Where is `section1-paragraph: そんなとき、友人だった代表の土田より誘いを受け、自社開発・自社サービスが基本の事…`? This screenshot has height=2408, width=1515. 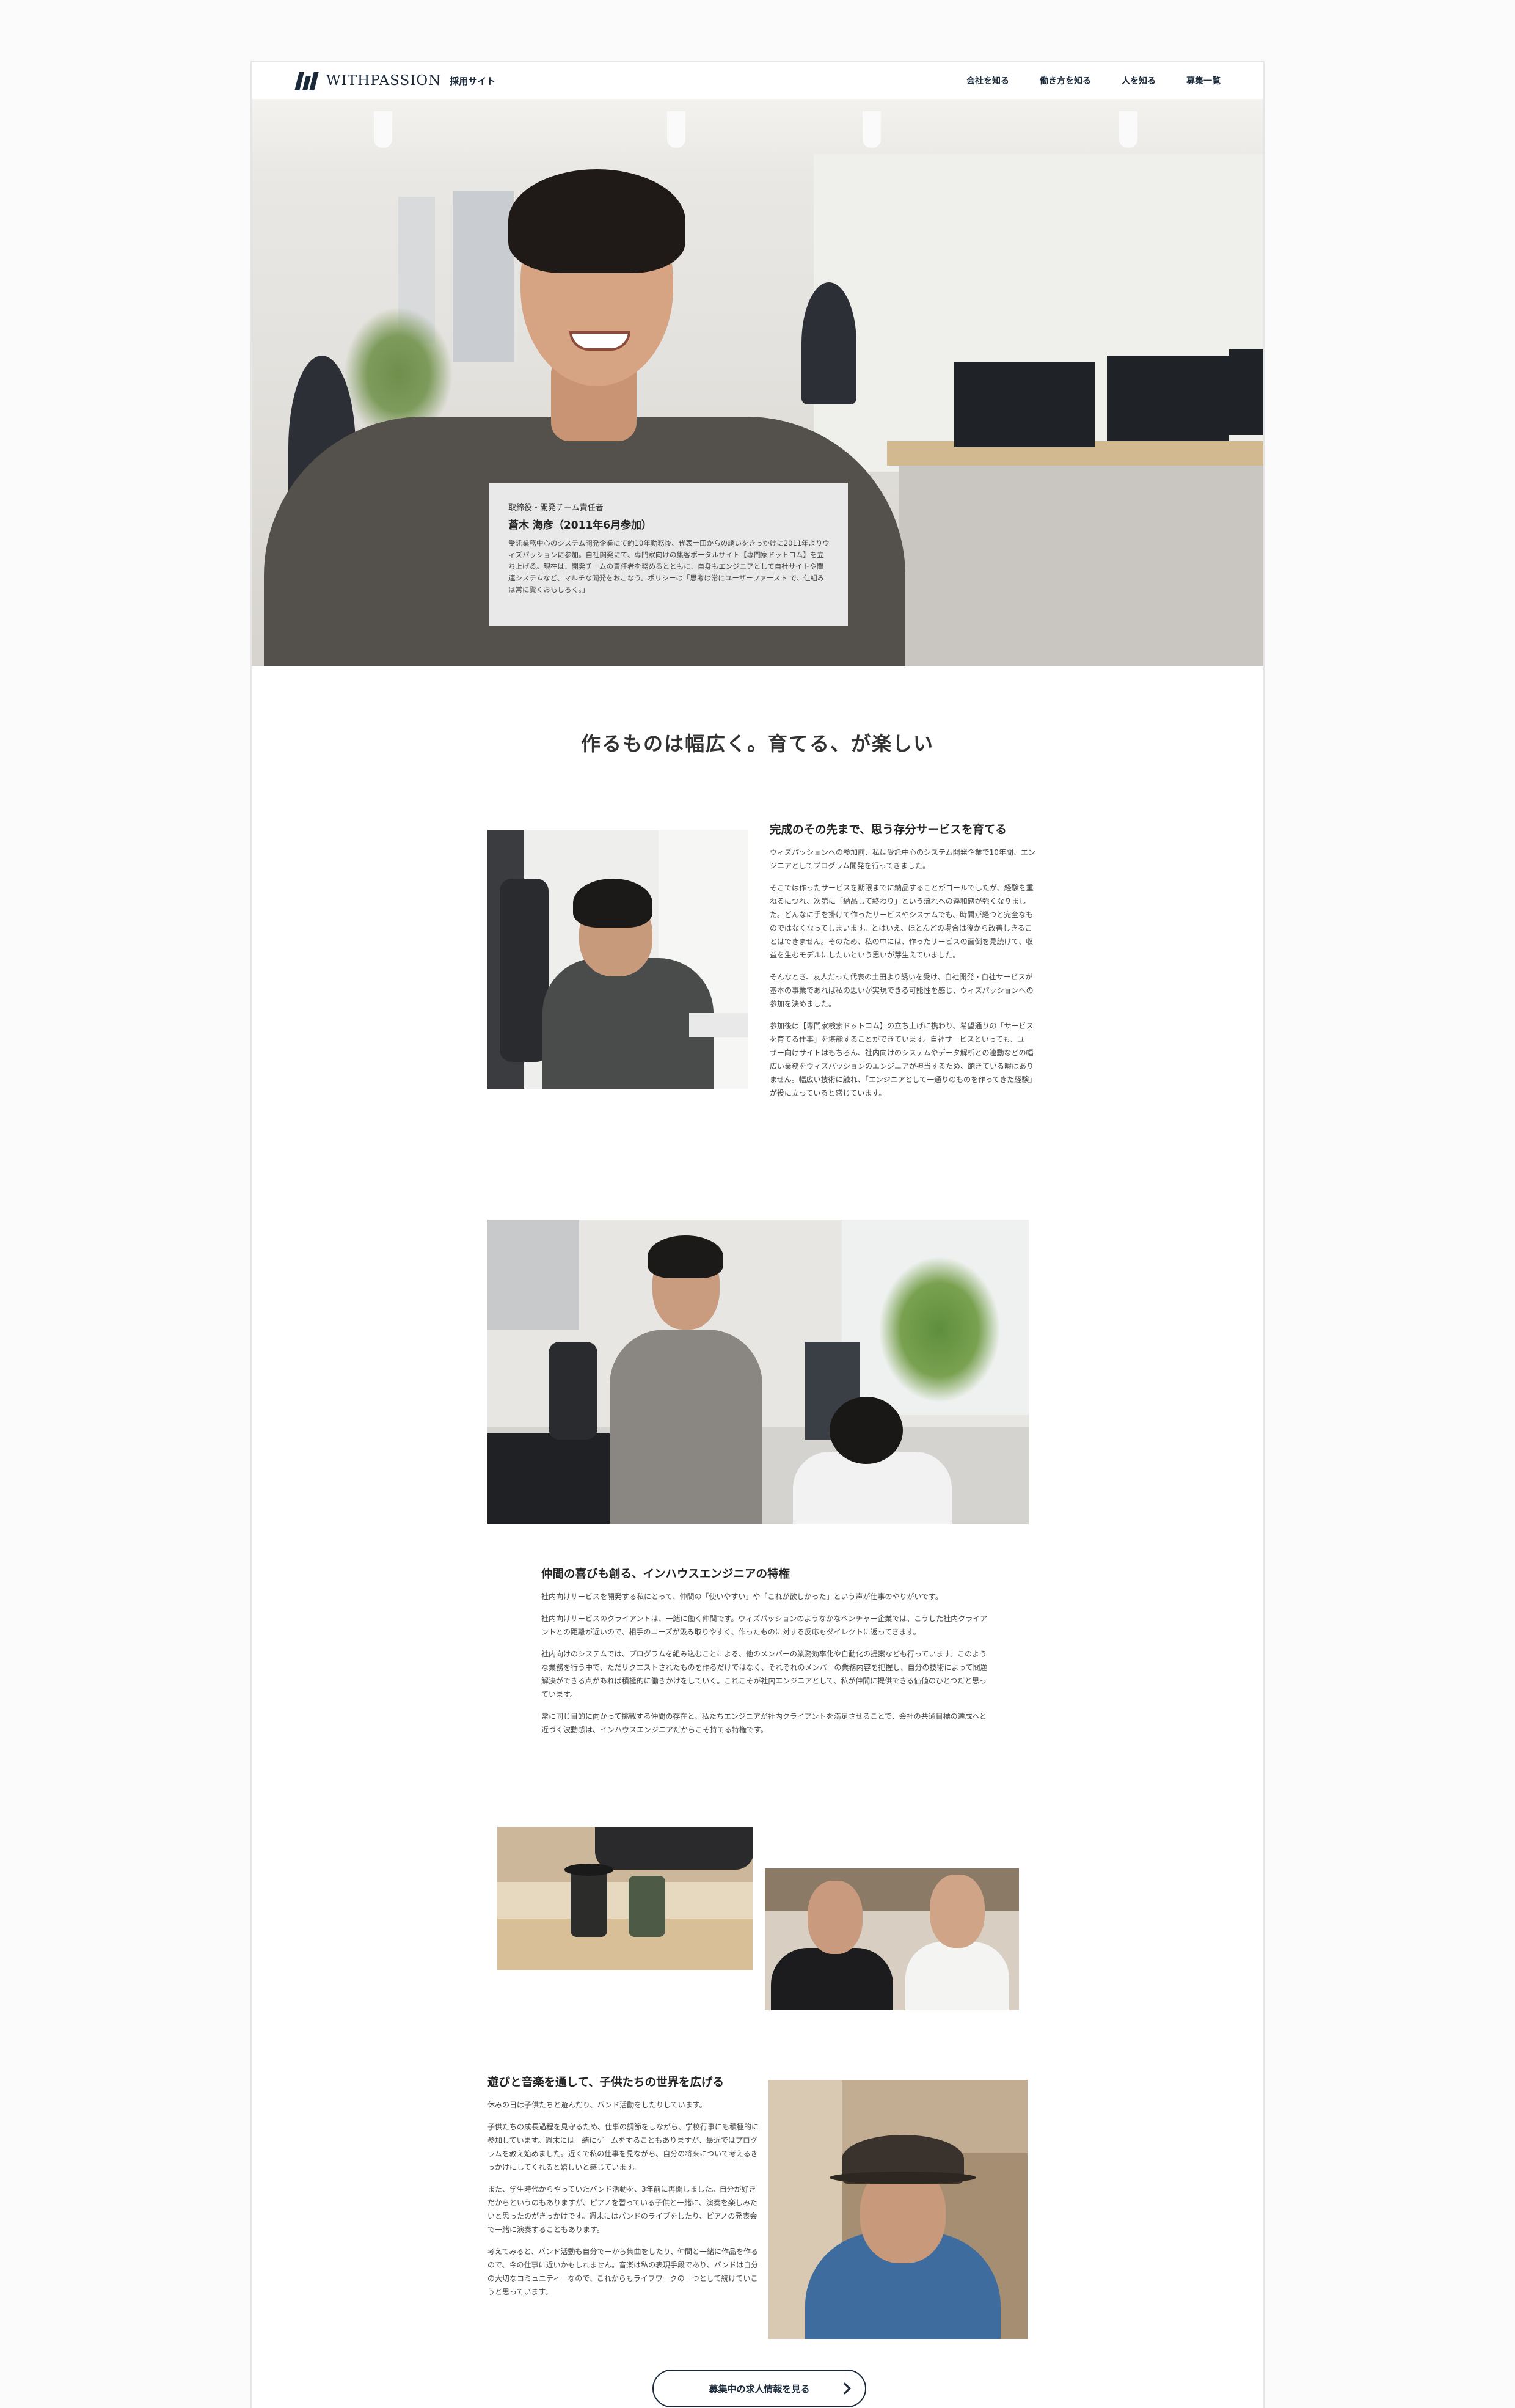 section1-paragraph: そんなとき、友人だった代表の土田より誘いを受け、自社開発・自社サービスが基本の事… is located at coordinates (902, 990).